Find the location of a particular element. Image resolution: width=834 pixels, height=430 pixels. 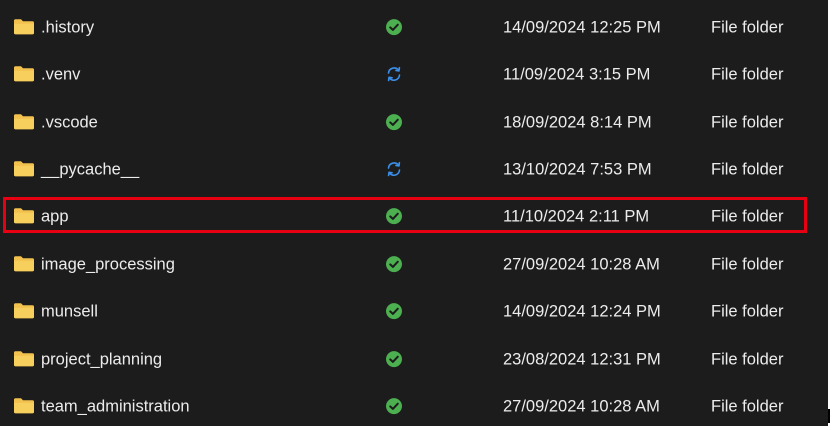

date-modified: 13/10/2024 7:53 PM is located at coordinates (577, 169).